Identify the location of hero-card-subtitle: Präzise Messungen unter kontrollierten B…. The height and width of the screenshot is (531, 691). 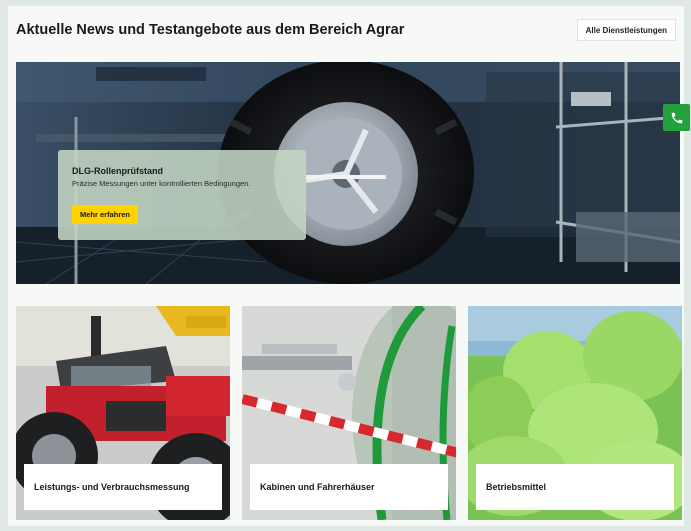
(161, 183).